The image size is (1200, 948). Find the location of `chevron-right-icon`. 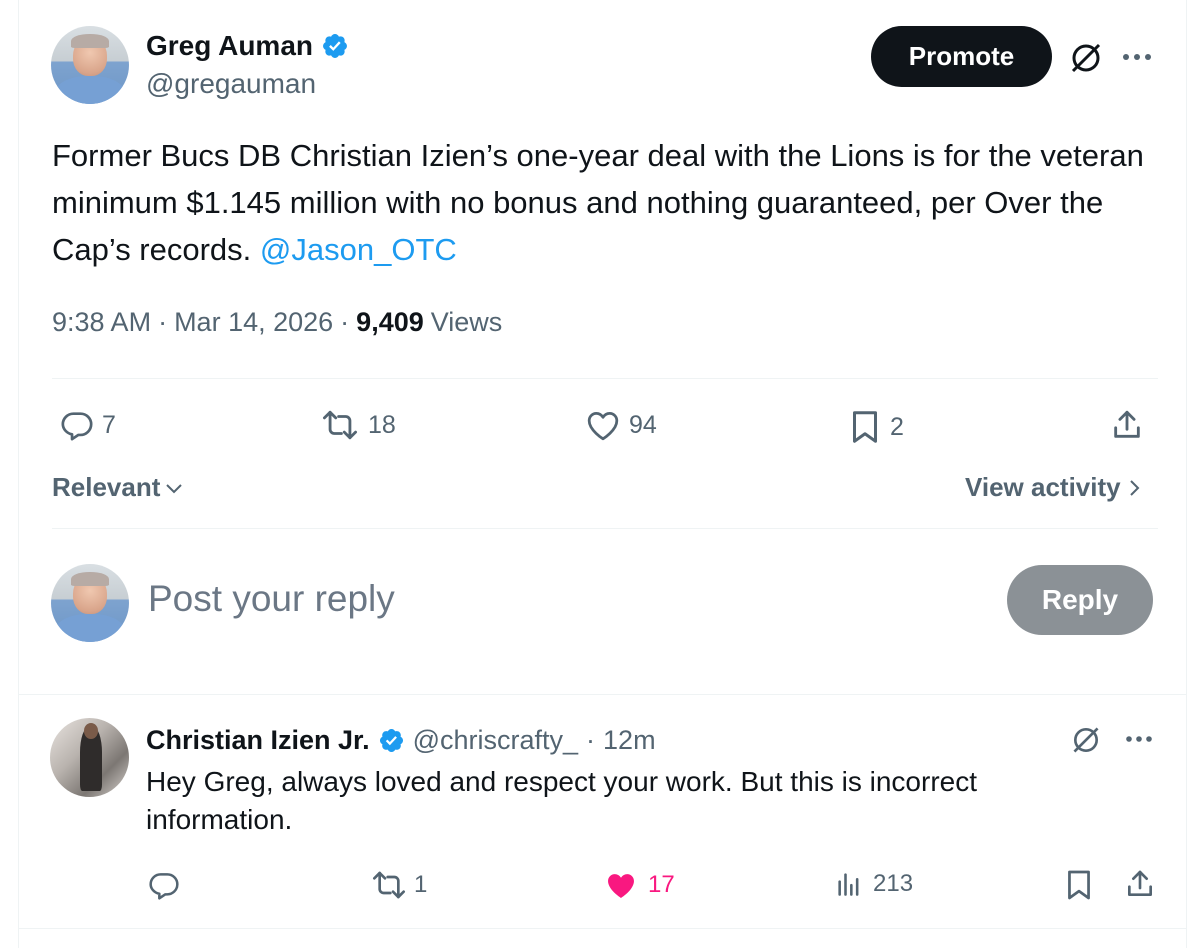

chevron-right-icon is located at coordinates (1135, 488).